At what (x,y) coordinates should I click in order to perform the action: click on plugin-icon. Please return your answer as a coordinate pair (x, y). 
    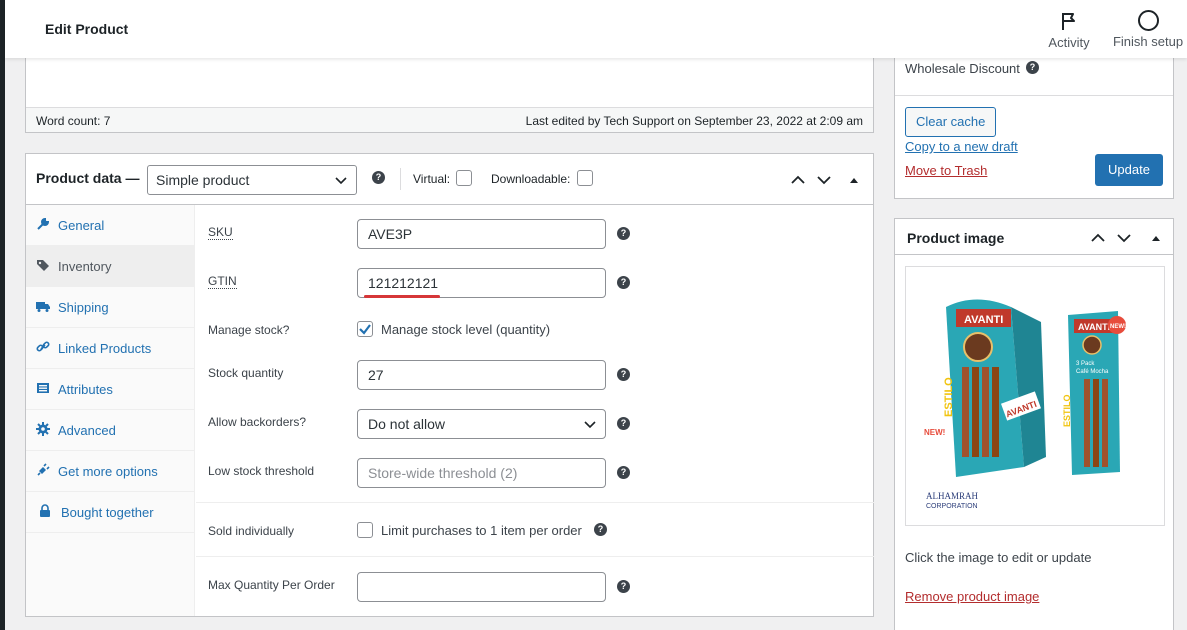
    Looking at the image, I should click on (43, 469).